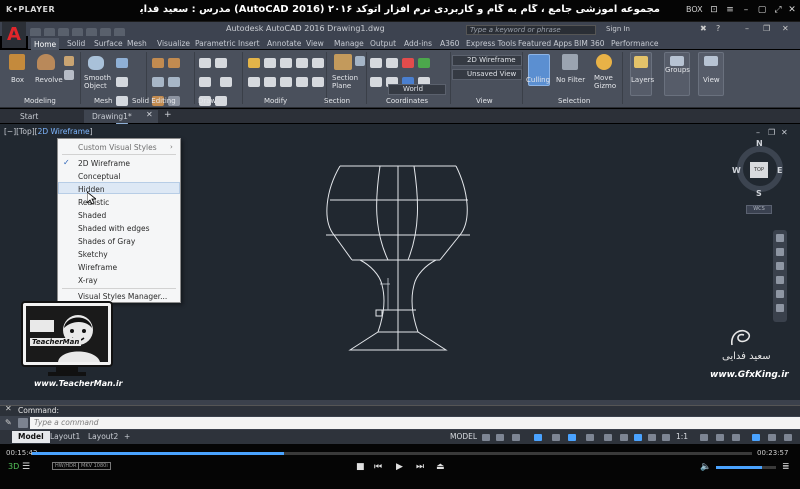  Describe the element at coordinates (93, 254) in the screenshot. I see `menu-item-sketchy: Sketchy` at that location.